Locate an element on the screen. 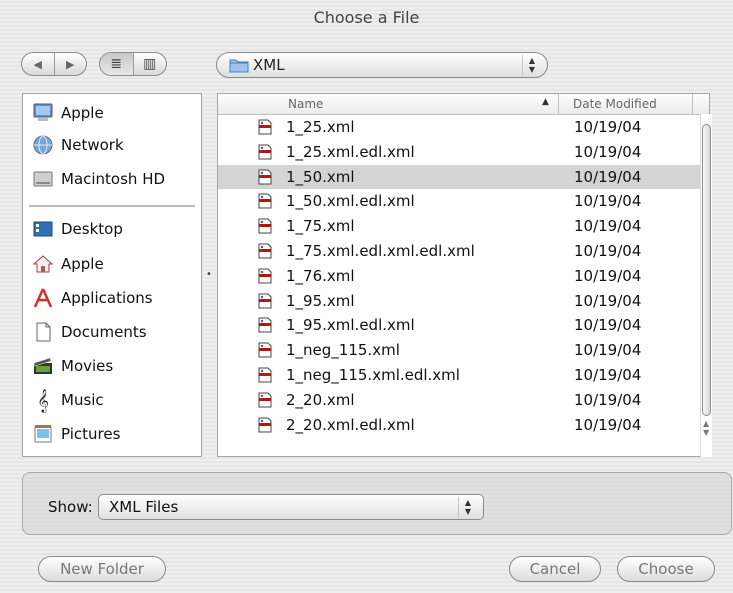  folder-icon is located at coordinates (239, 66).